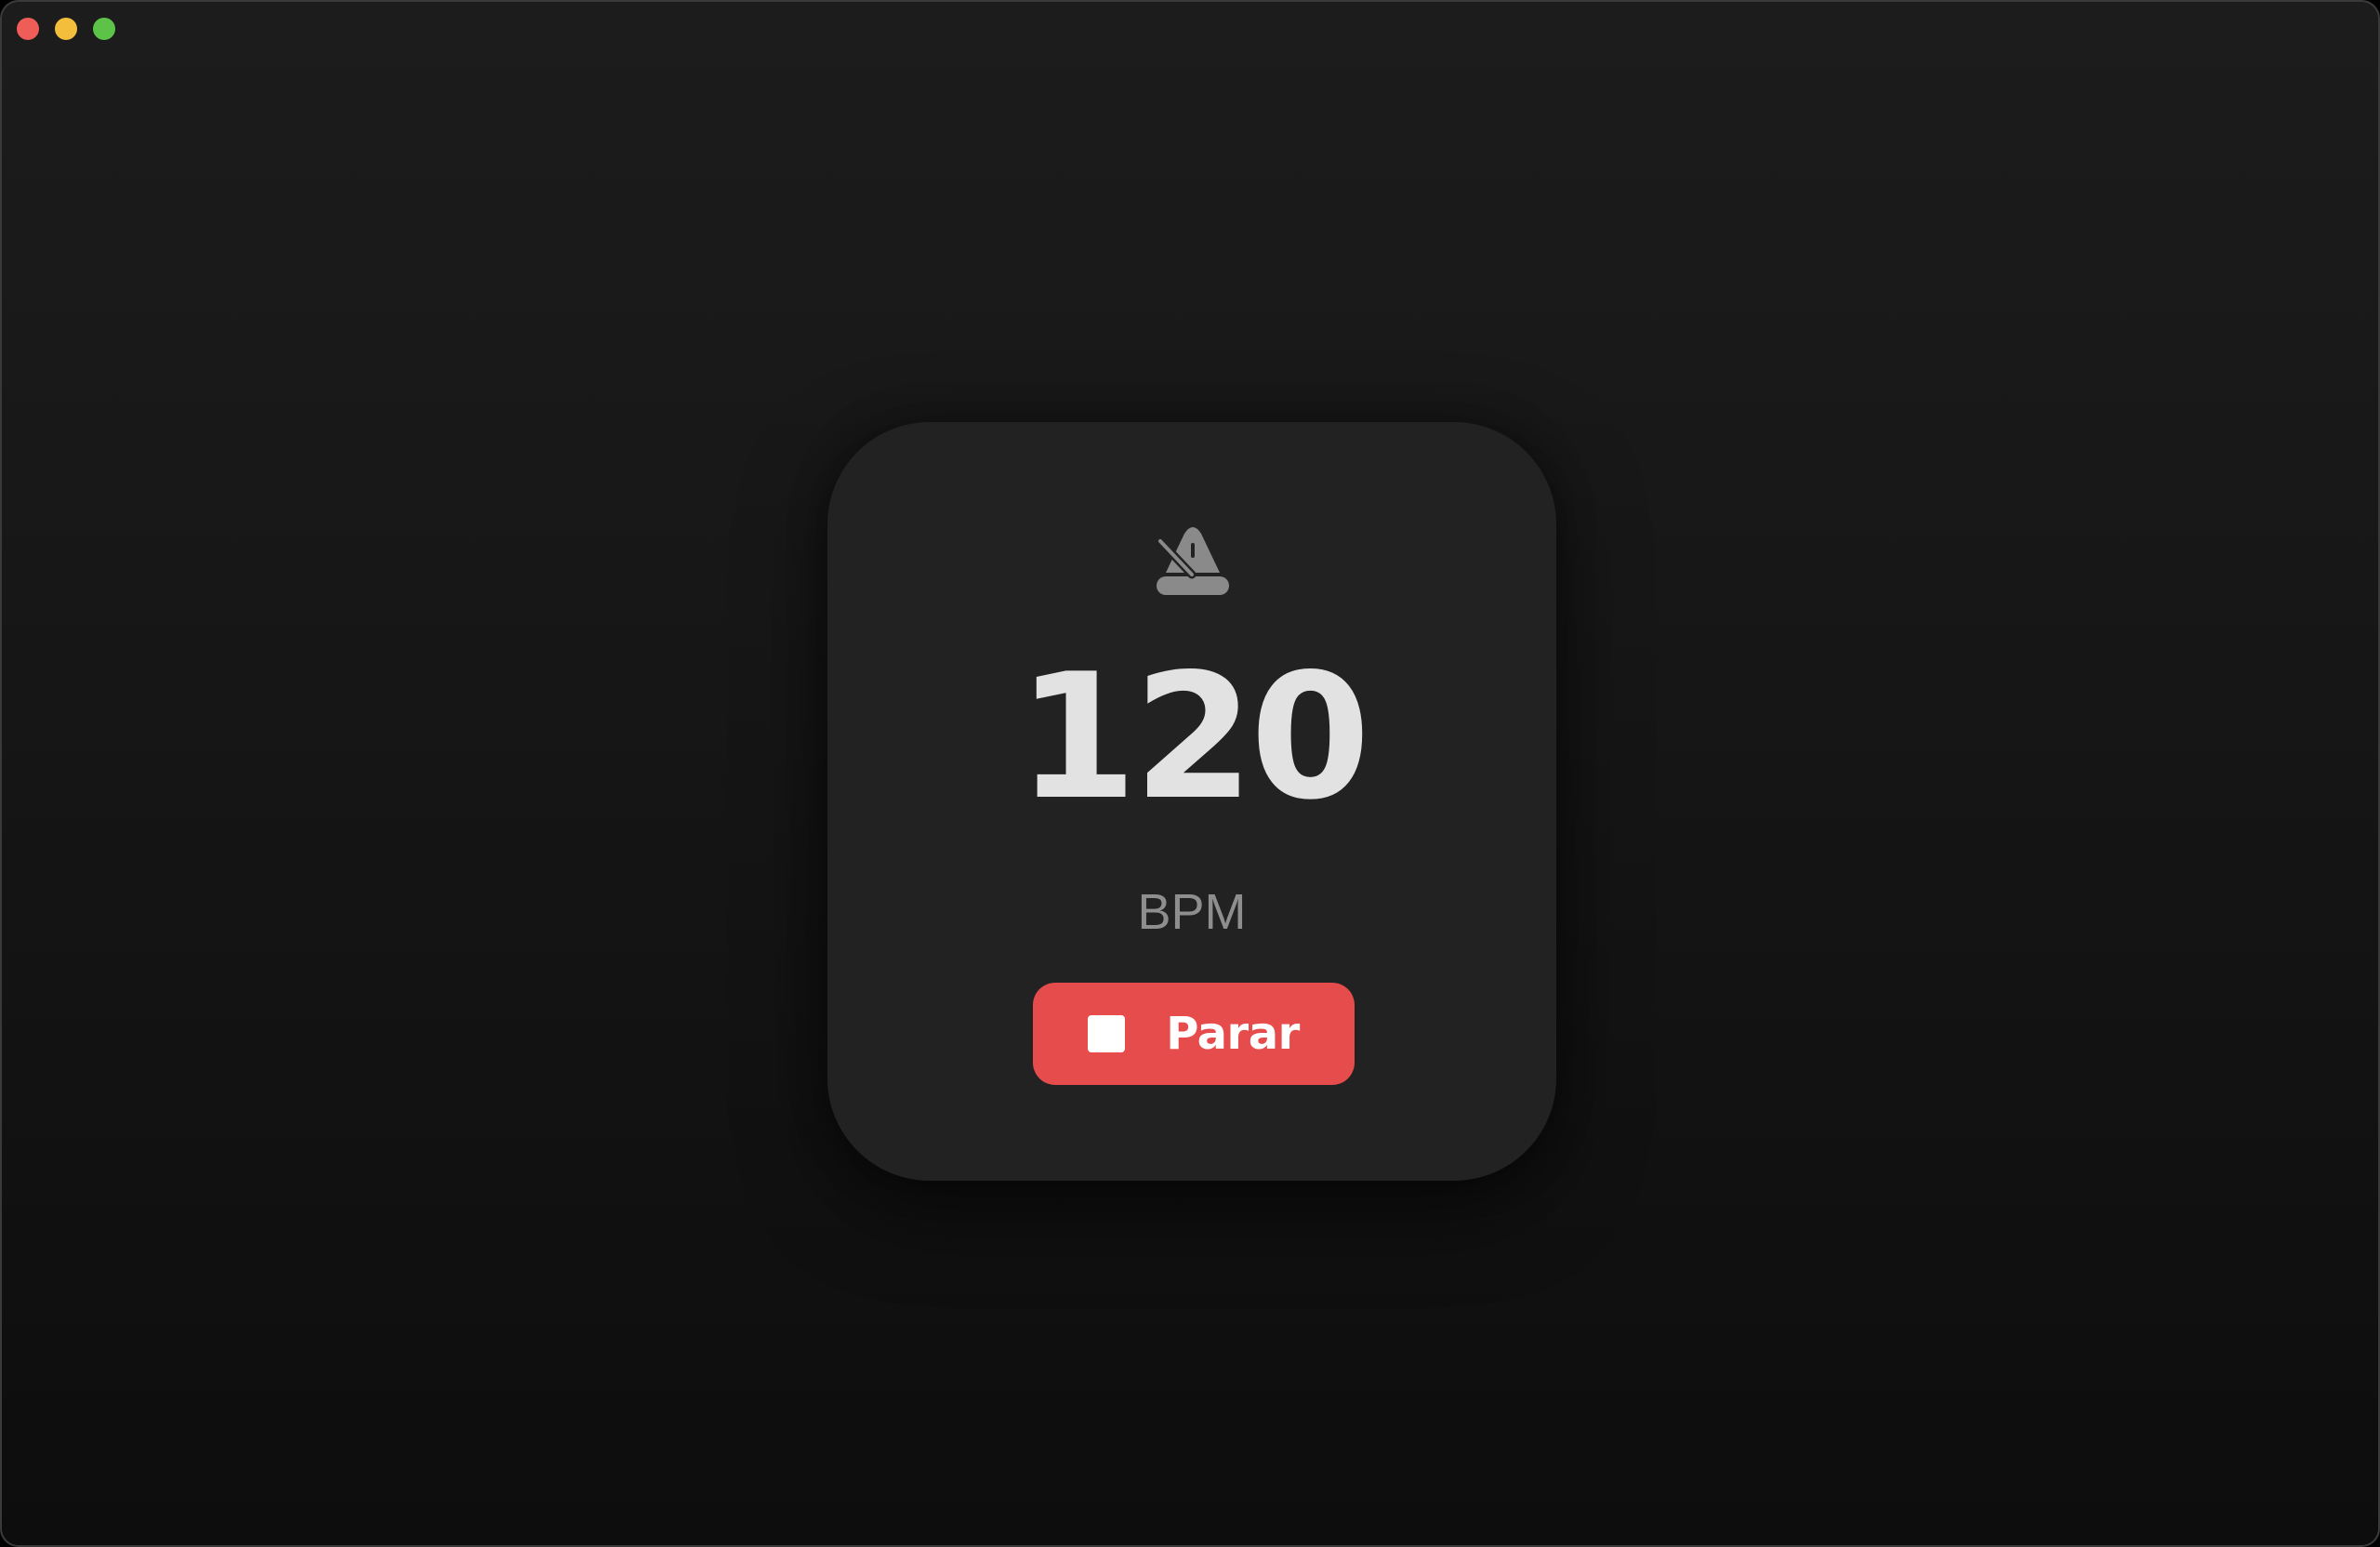 Image resolution: width=2380 pixels, height=1547 pixels. I want to click on bpm-unit-label: BPM, so click(1192, 912).